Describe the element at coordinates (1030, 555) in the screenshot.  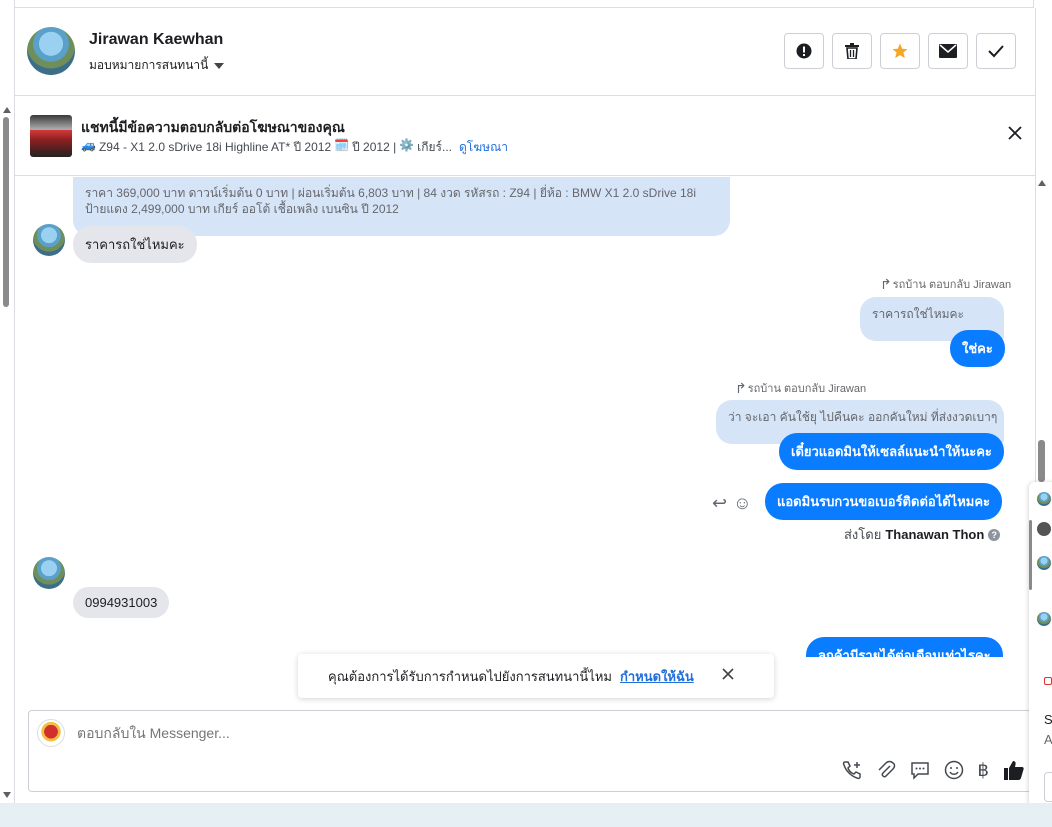
I see `side-scroll-thumb` at that location.